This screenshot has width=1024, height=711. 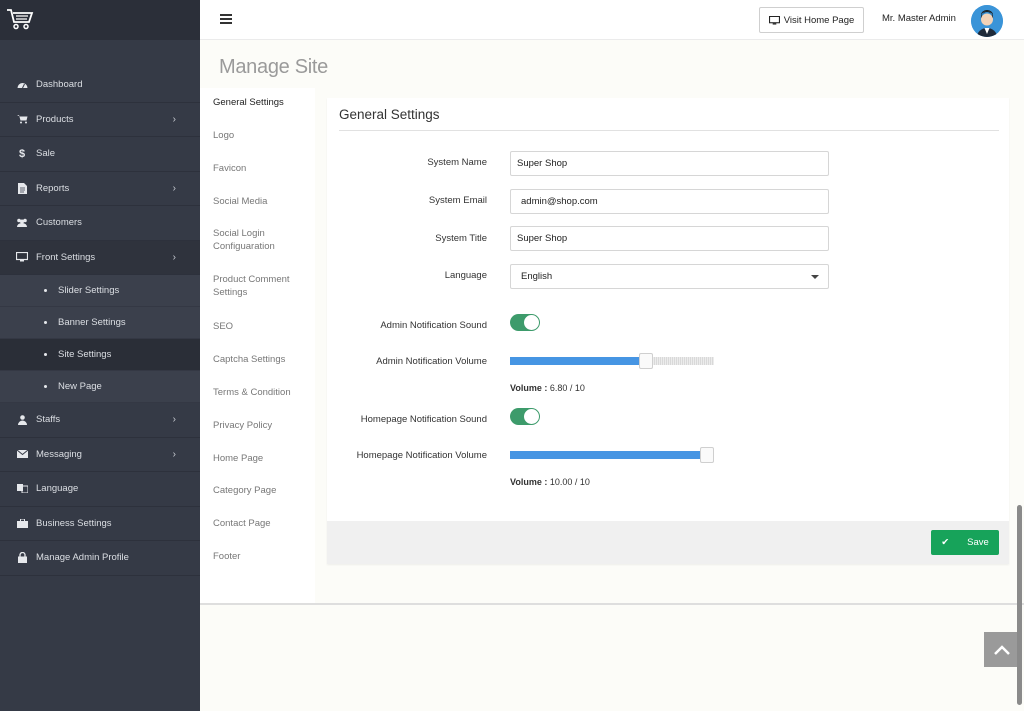 I want to click on tab-contact-page: Contact Page, so click(x=242, y=523).